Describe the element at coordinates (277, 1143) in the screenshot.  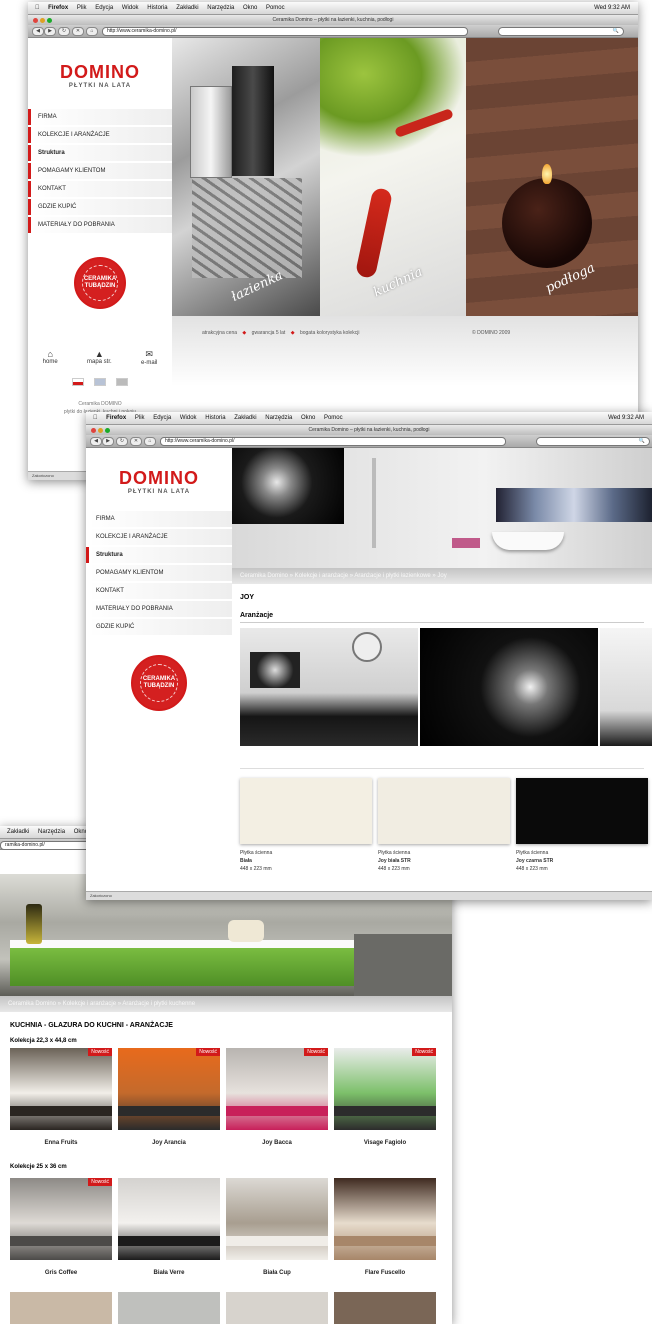
I see `gallery-caption: Joy Bacca` at that location.